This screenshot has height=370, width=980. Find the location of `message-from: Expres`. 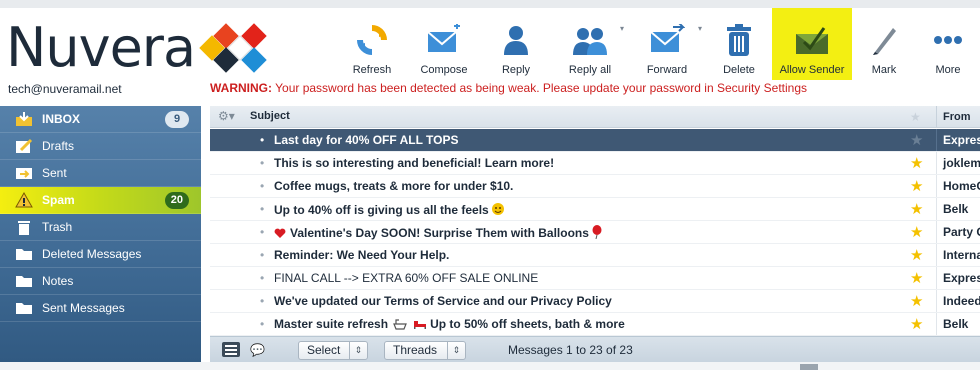

message-from: Expres is located at coordinates (958, 278).